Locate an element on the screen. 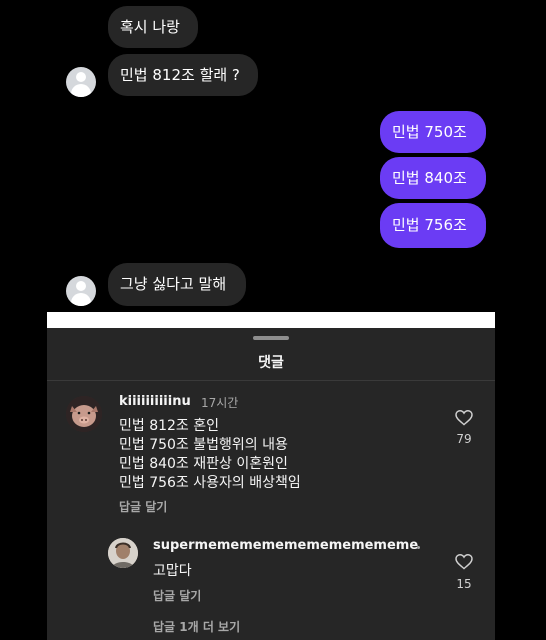 The image size is (546, 640). message-bubble-incoming: 혹시 나랑 is located at coordinates (153, 27).